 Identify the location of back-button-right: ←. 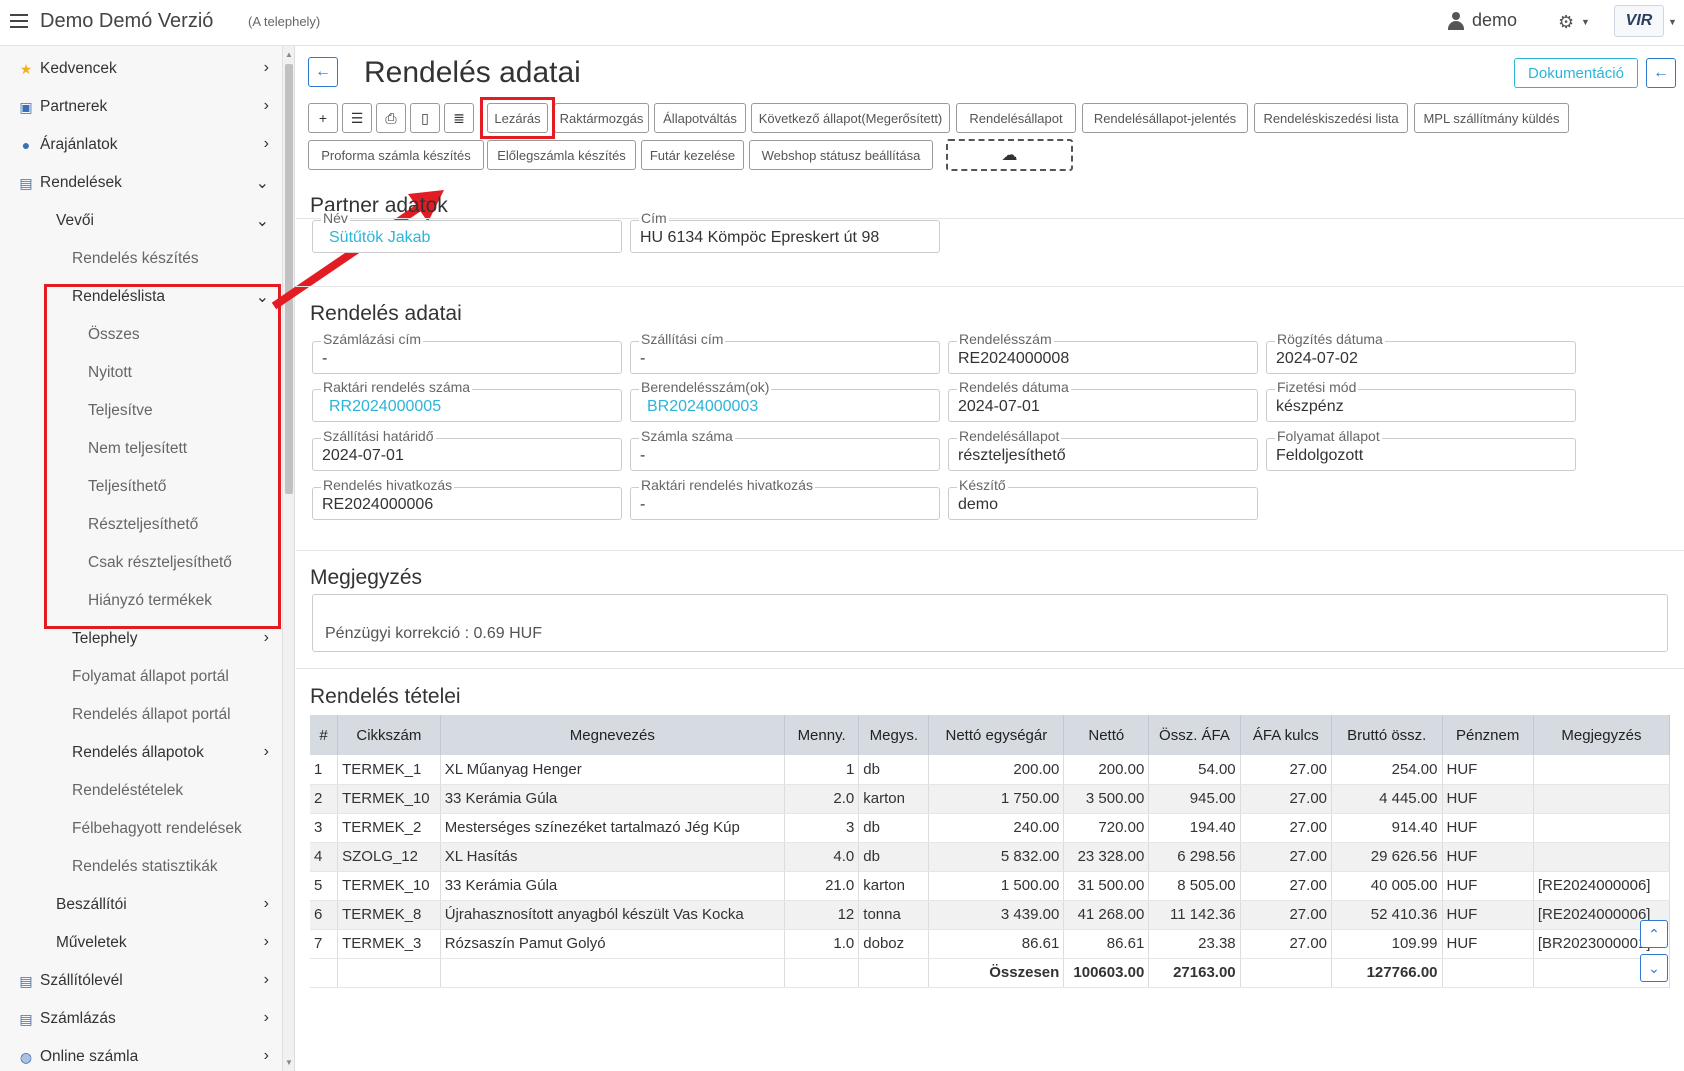
(1661, 73).